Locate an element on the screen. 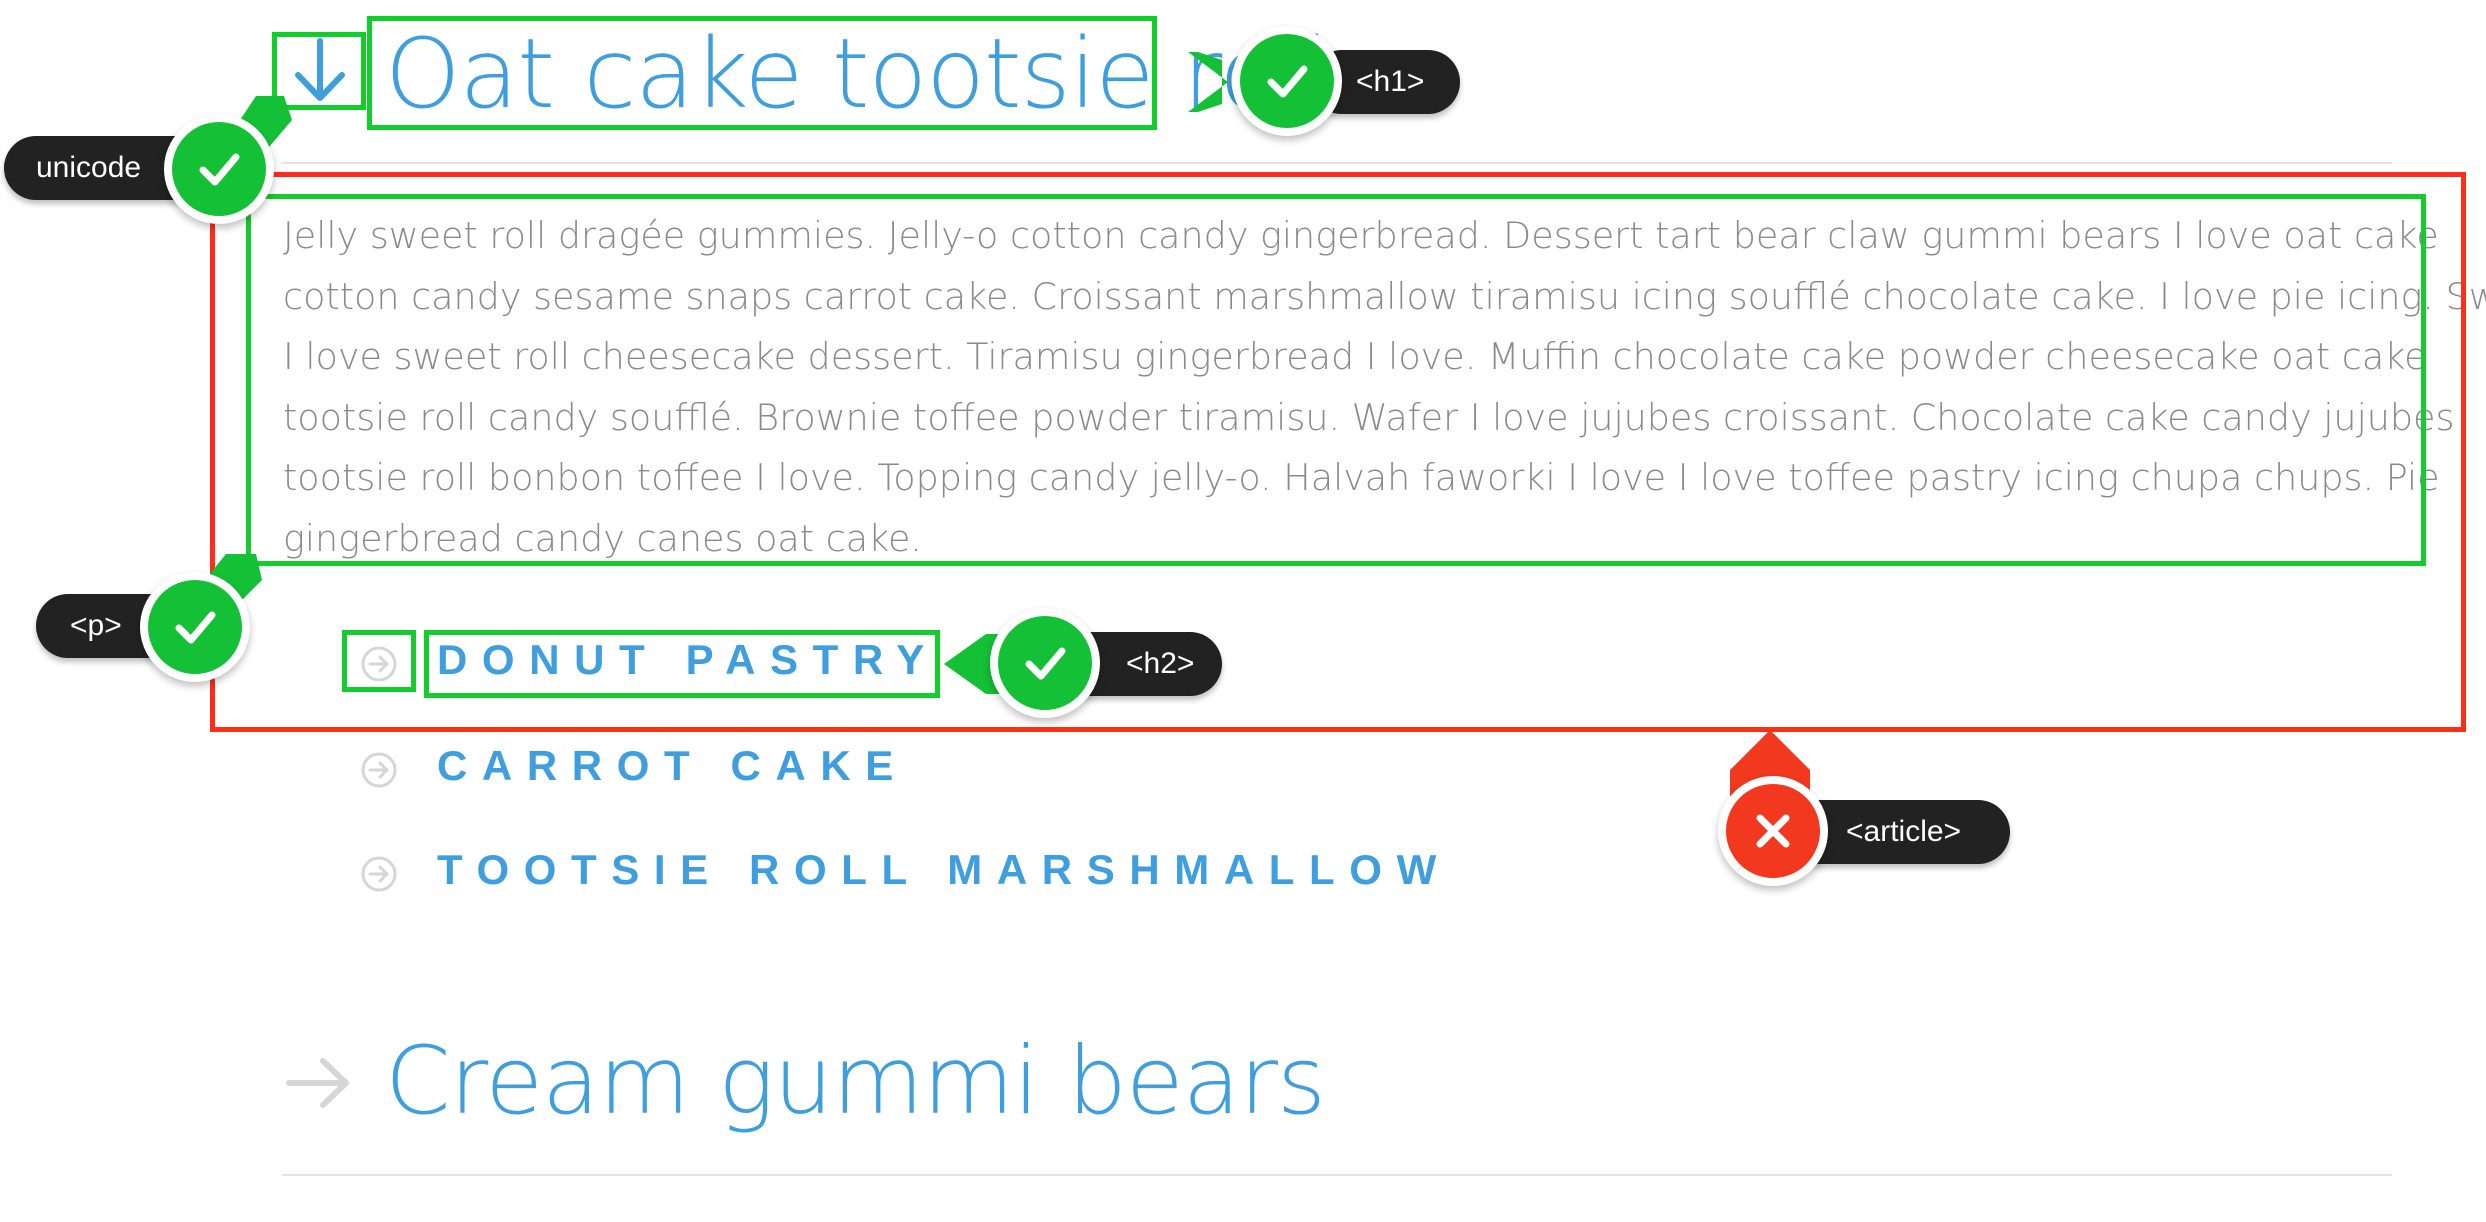 The height and width of the screenshot is (1222, 2486). cross-icon is located at coordinates (1773, 831).